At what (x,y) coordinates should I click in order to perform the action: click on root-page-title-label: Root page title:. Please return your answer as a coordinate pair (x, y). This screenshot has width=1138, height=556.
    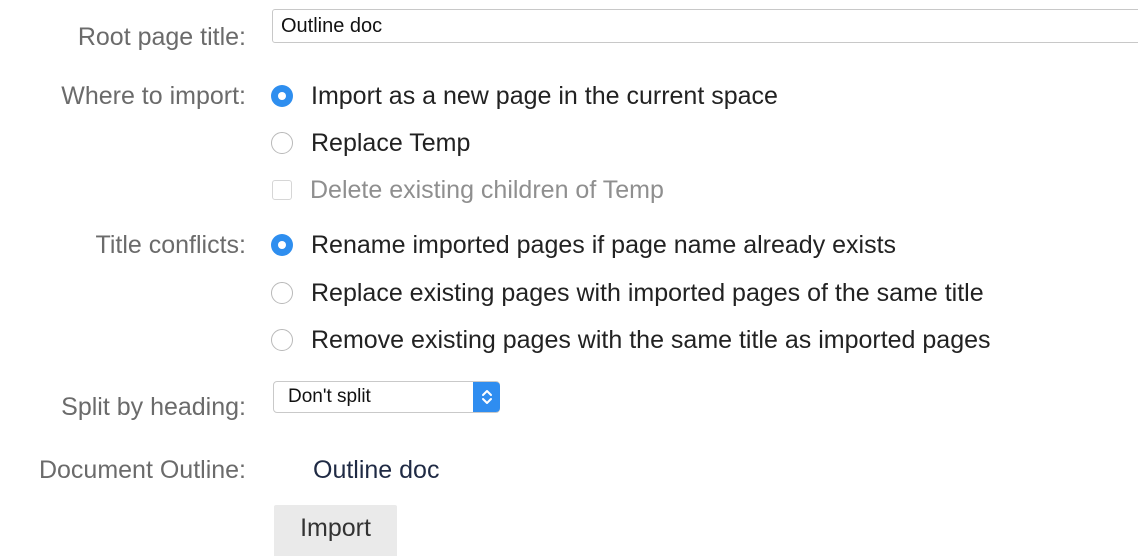
    Looking at the image, I should click on (161, 37).